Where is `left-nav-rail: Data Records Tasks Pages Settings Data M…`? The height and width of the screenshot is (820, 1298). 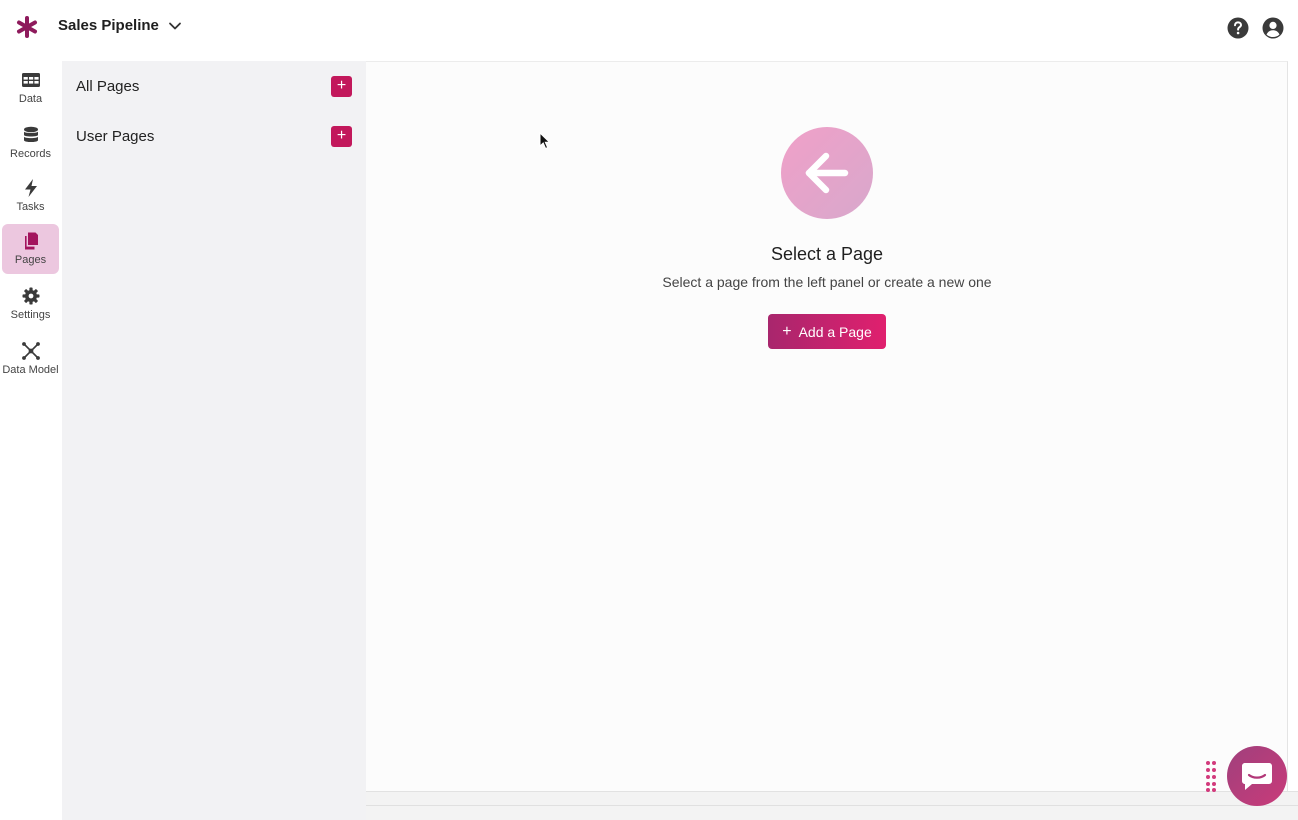
left-nav-rail: Data Records Tasks Pages Settings Data M… is located at coordinates (31, 440).